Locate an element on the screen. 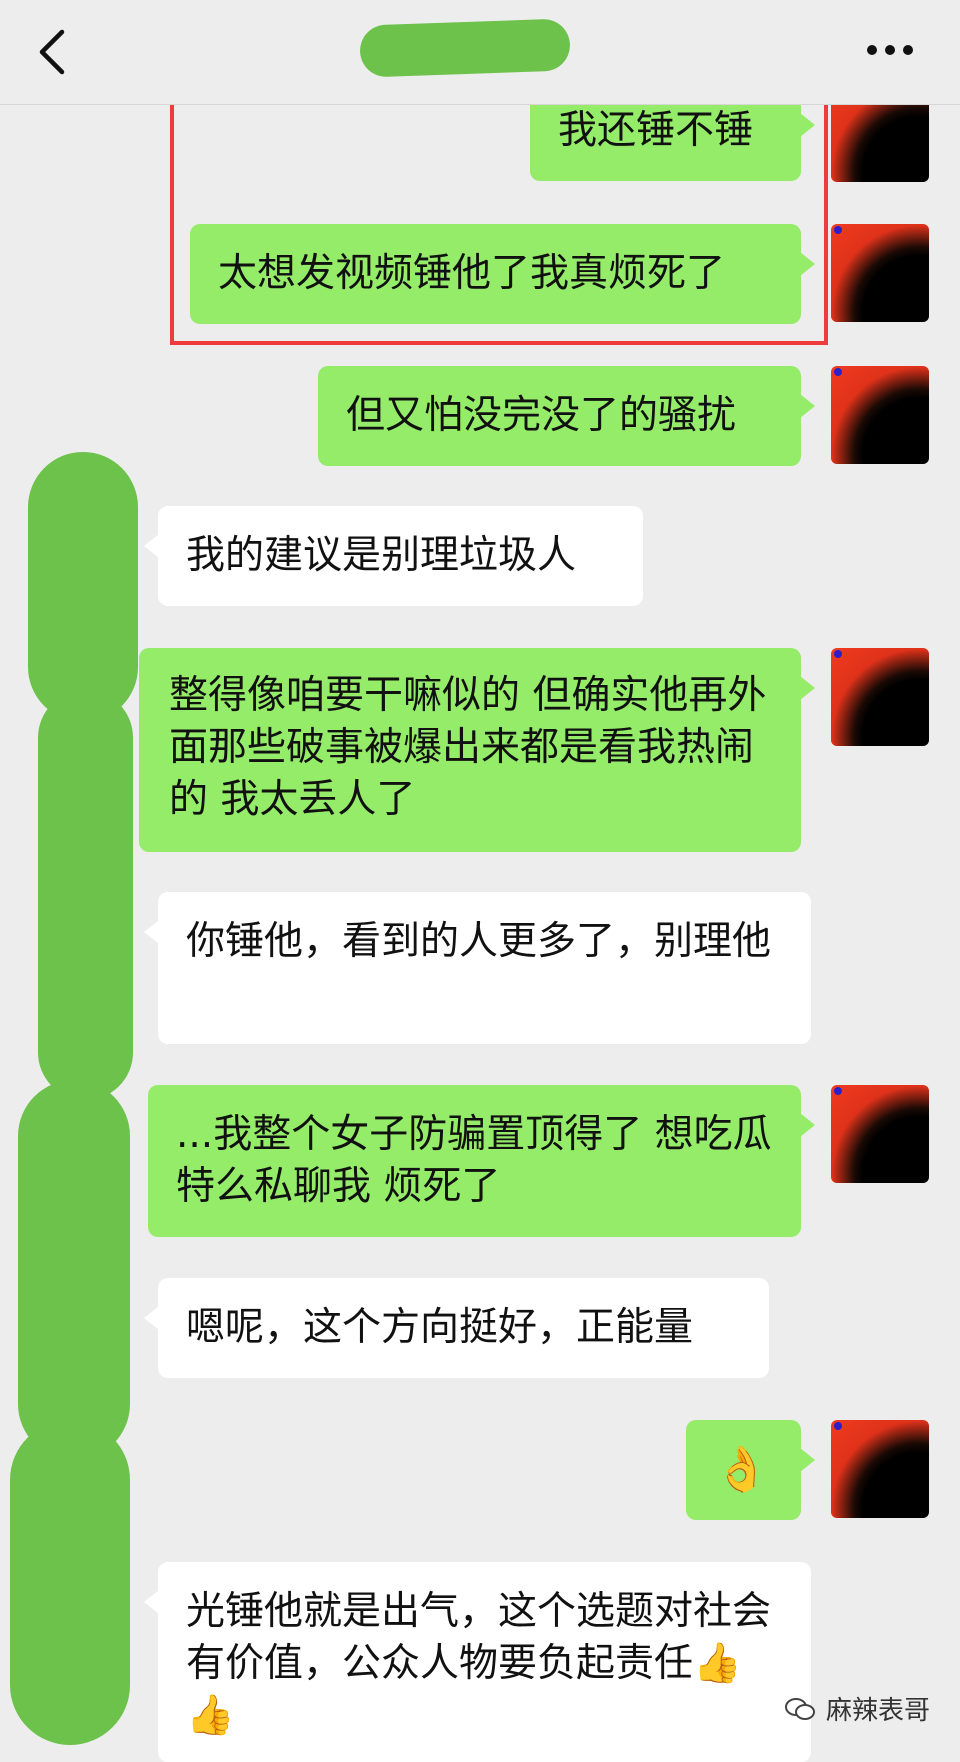 The width and height of the screenshot is (960, 1762). message-bubble-peer: 嗯呢，这个方向挺好，正能量 is located at coordinates (456, 1328).